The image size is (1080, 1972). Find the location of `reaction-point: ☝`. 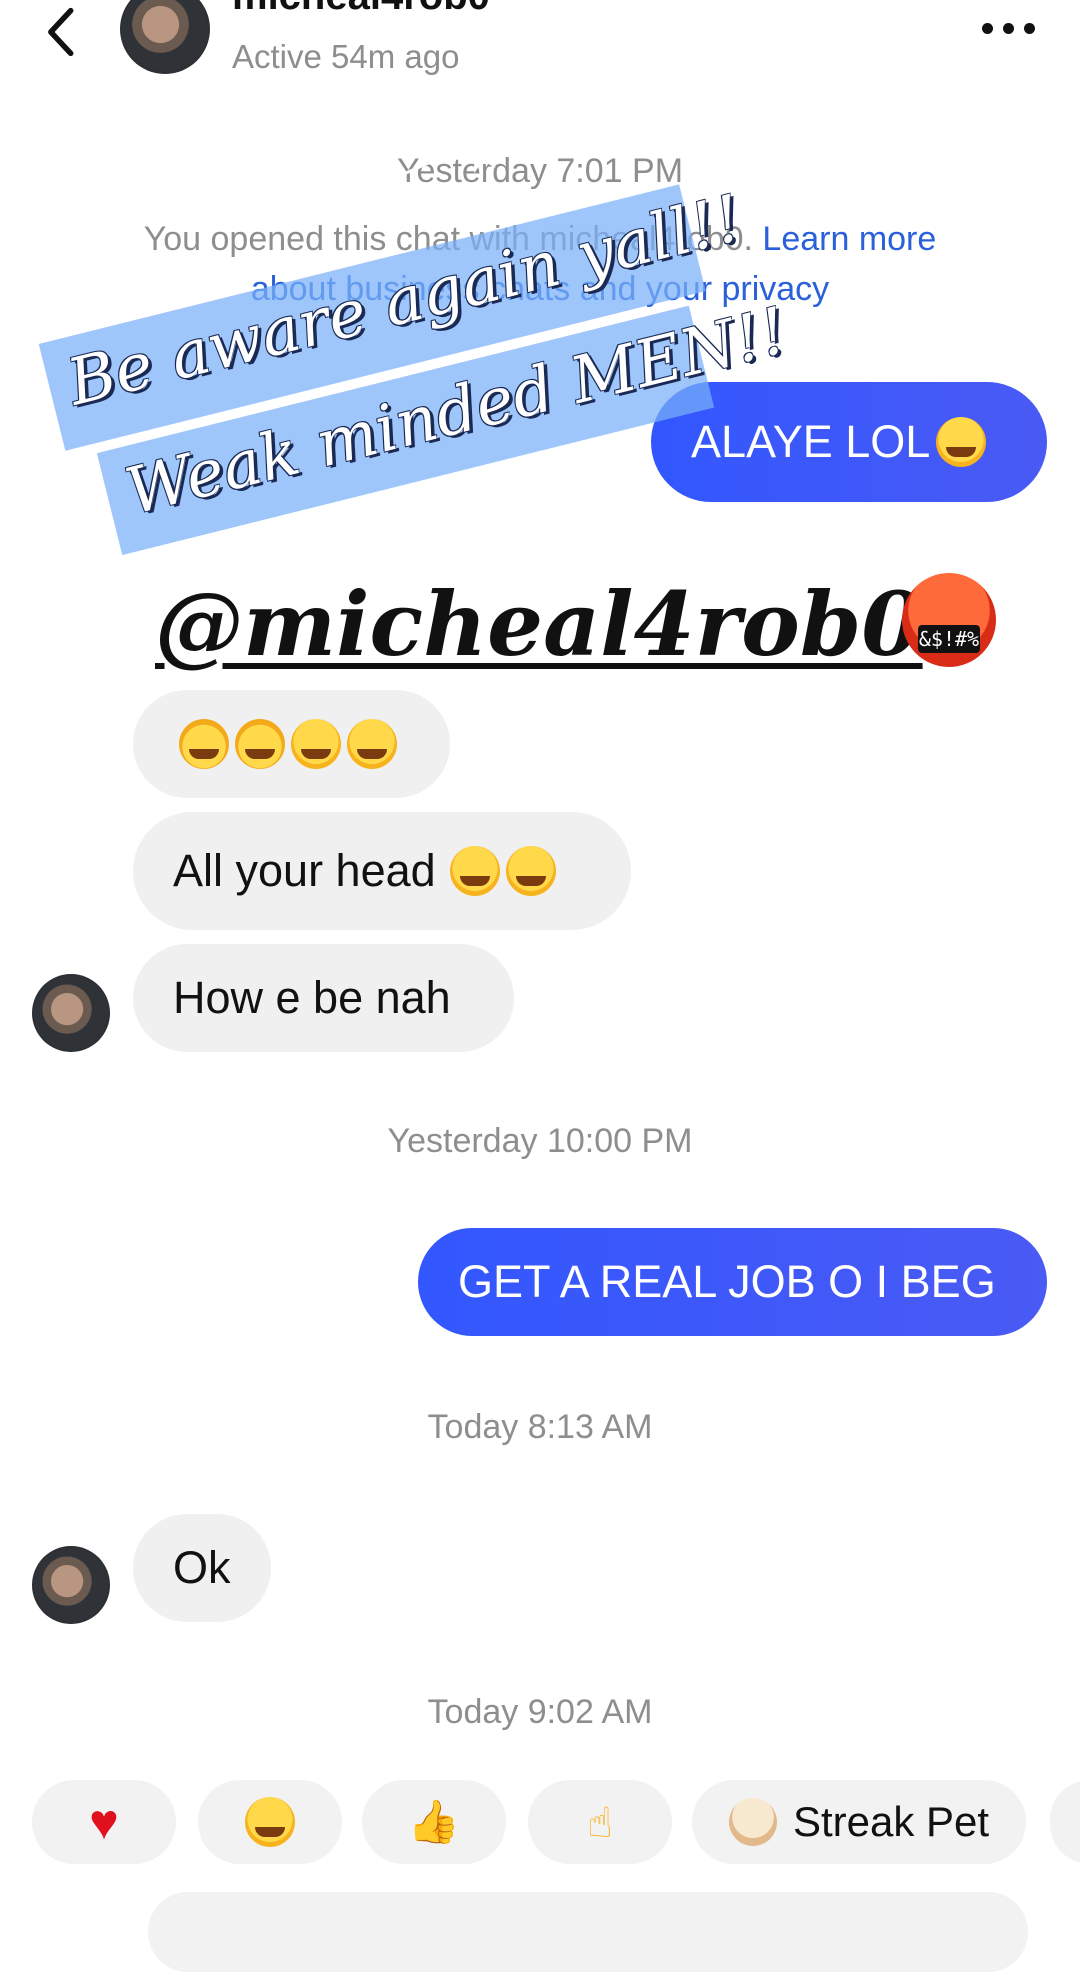

reaction-point: ☝ is located at coordinates (600, 1822).